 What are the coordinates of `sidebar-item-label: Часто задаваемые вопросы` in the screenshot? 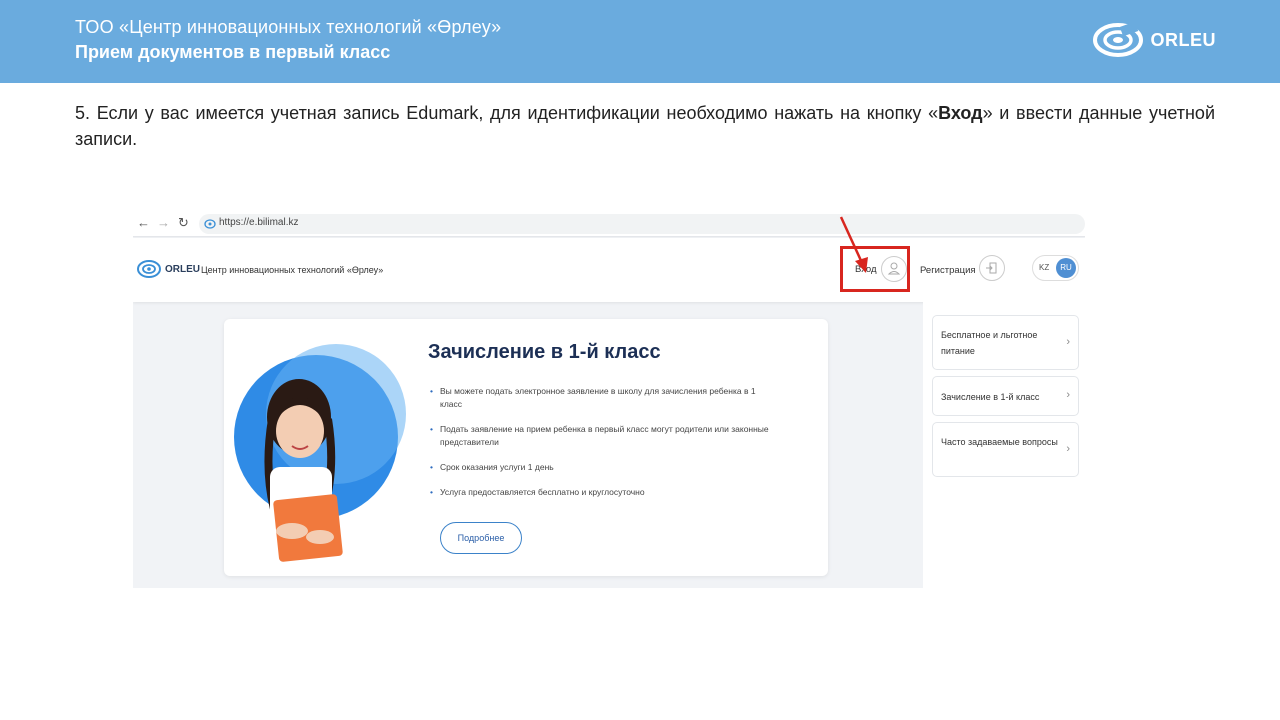 It's located at (999, 442).